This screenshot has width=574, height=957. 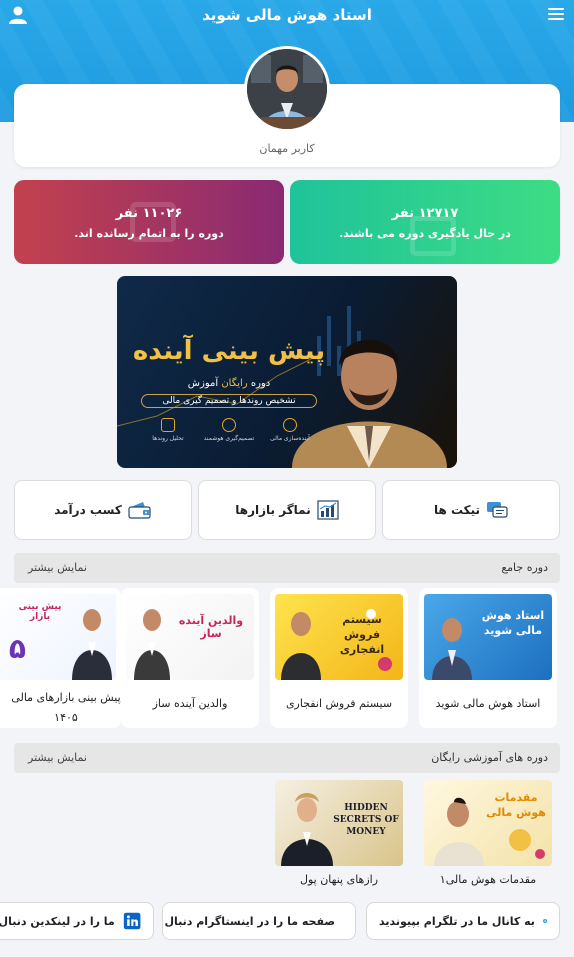 What do you see at coordinates (88, 510) in the screenshot?
I see `earn-income-label: کسب درآمد` at bounding box center [88, 510].